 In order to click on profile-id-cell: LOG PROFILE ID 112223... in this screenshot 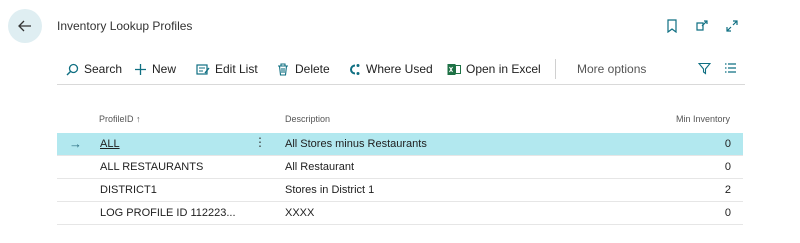, I will do `click(168, 213)`.